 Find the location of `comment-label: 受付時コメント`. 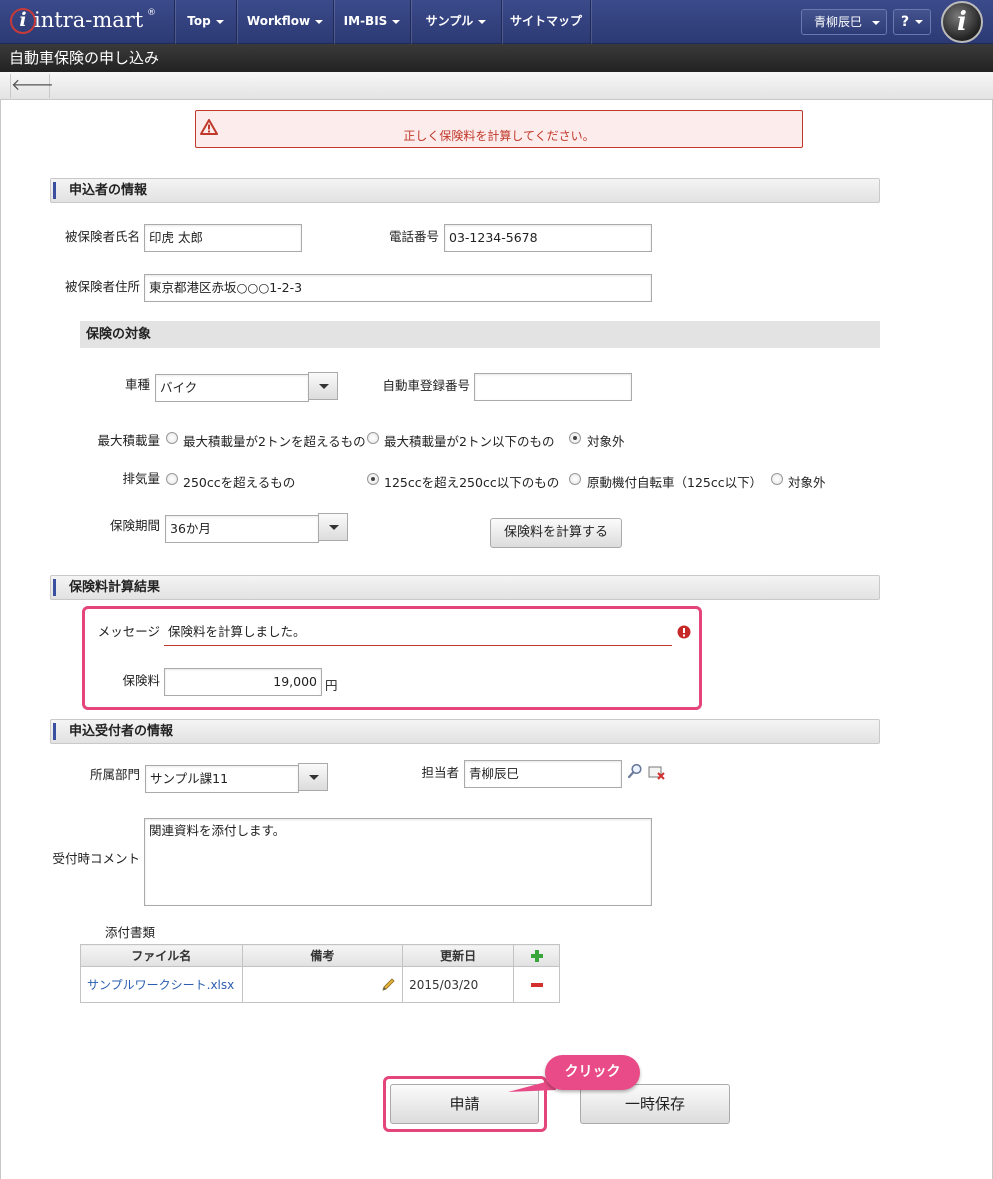

comment-label: 受付時コメント is located at coordinates (96, 858).